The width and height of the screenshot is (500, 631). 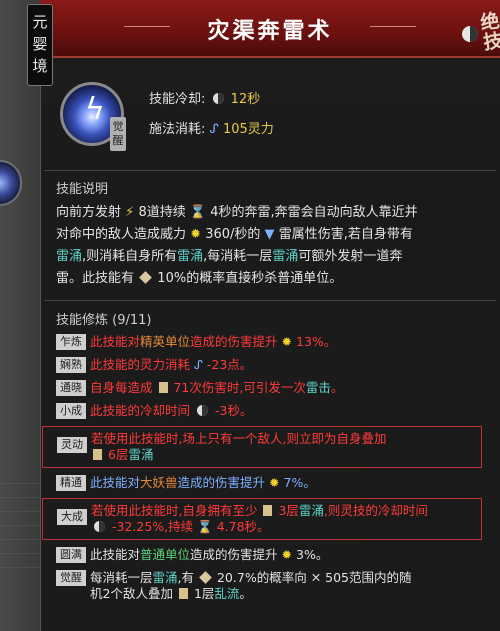 What do you see at coordinates (248, 129) in the screenshot?
I see `cost-value: 105灵力` at bounding box center [248, 129].